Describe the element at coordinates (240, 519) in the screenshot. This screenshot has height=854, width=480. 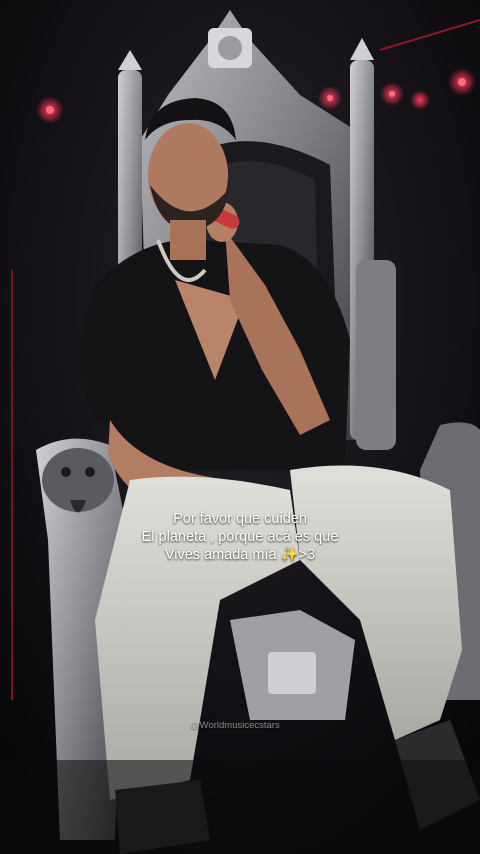
I see `caption-line-1: Por favor que cuiden` at that location.